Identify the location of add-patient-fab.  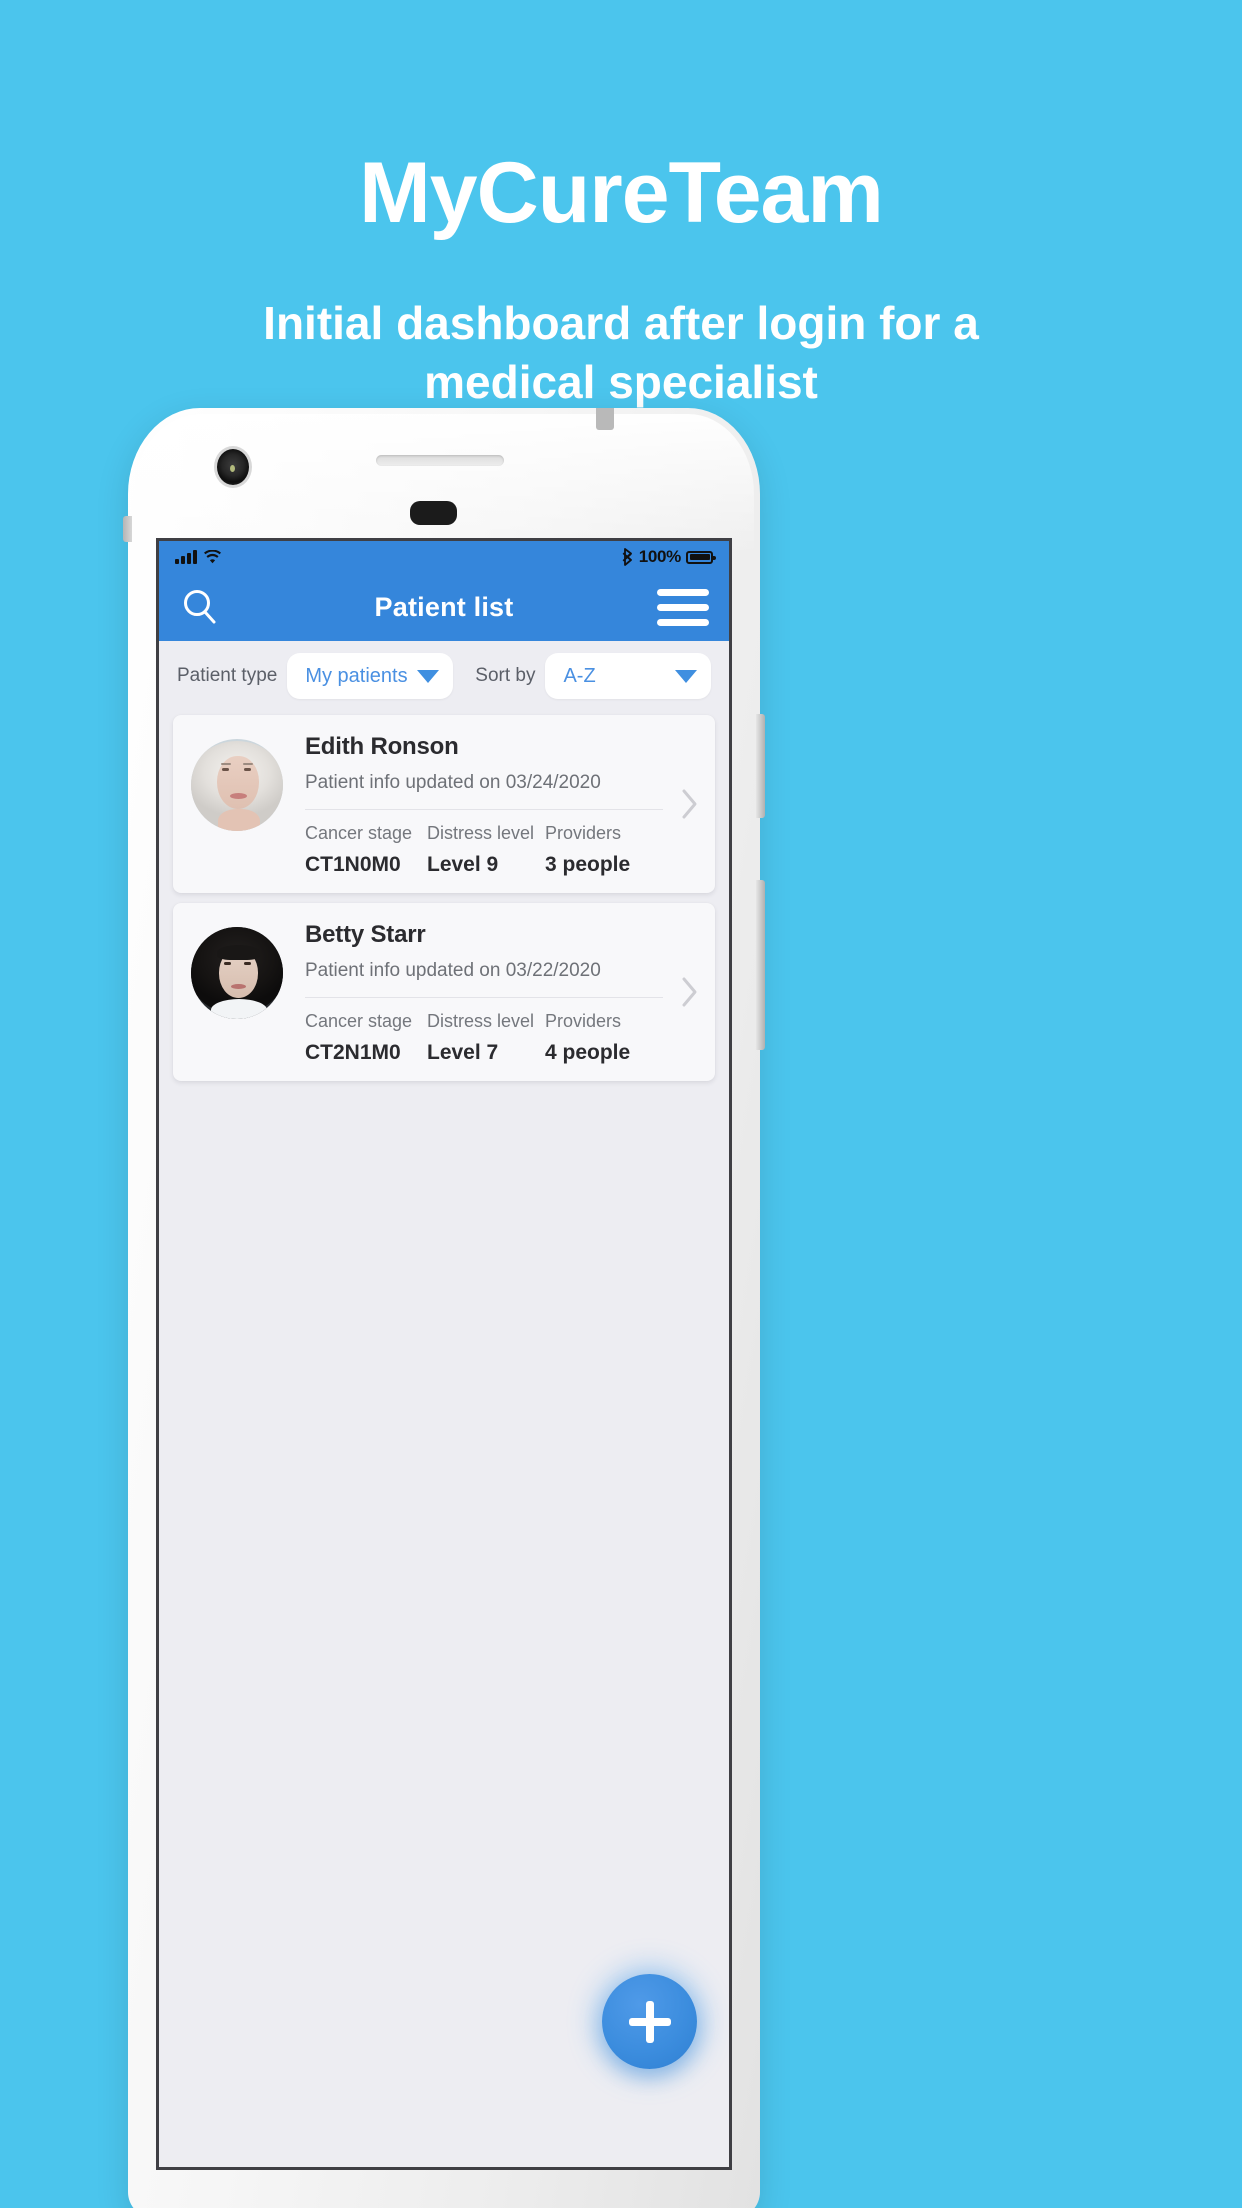
(649, 2021).